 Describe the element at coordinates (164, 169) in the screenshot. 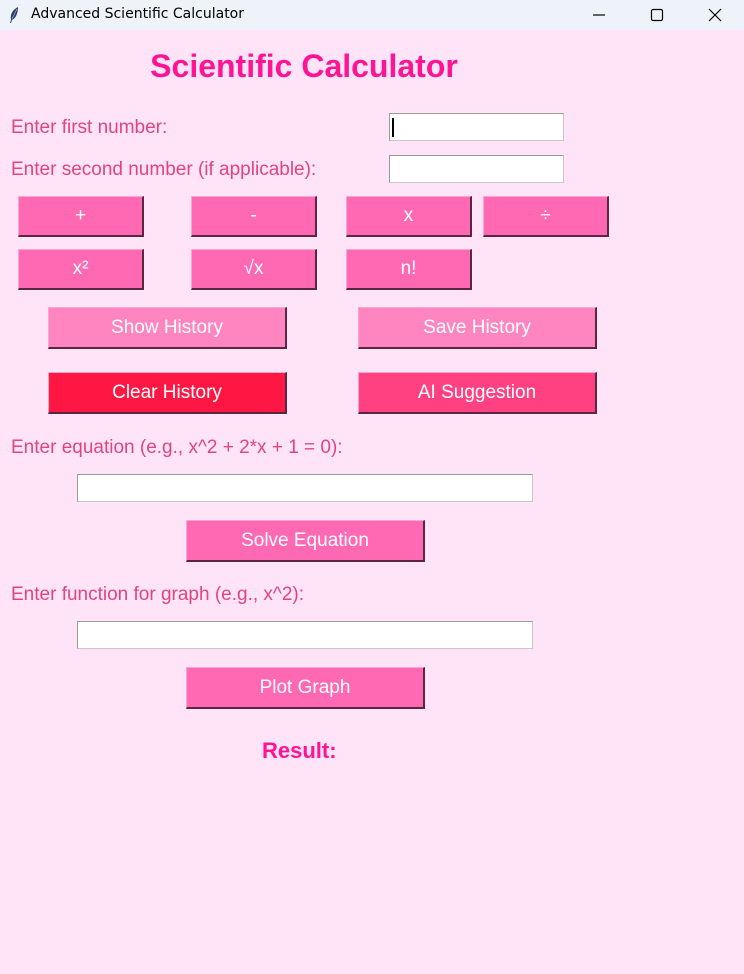

I see `second-number-label: Enter second number (if applicable):` at that location.